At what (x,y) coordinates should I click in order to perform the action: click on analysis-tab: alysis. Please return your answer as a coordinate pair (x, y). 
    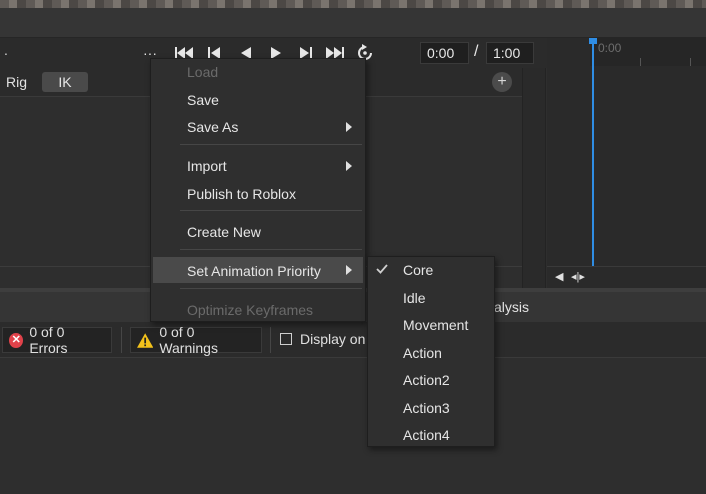
    Looking at the image, I should click on (511, 307).